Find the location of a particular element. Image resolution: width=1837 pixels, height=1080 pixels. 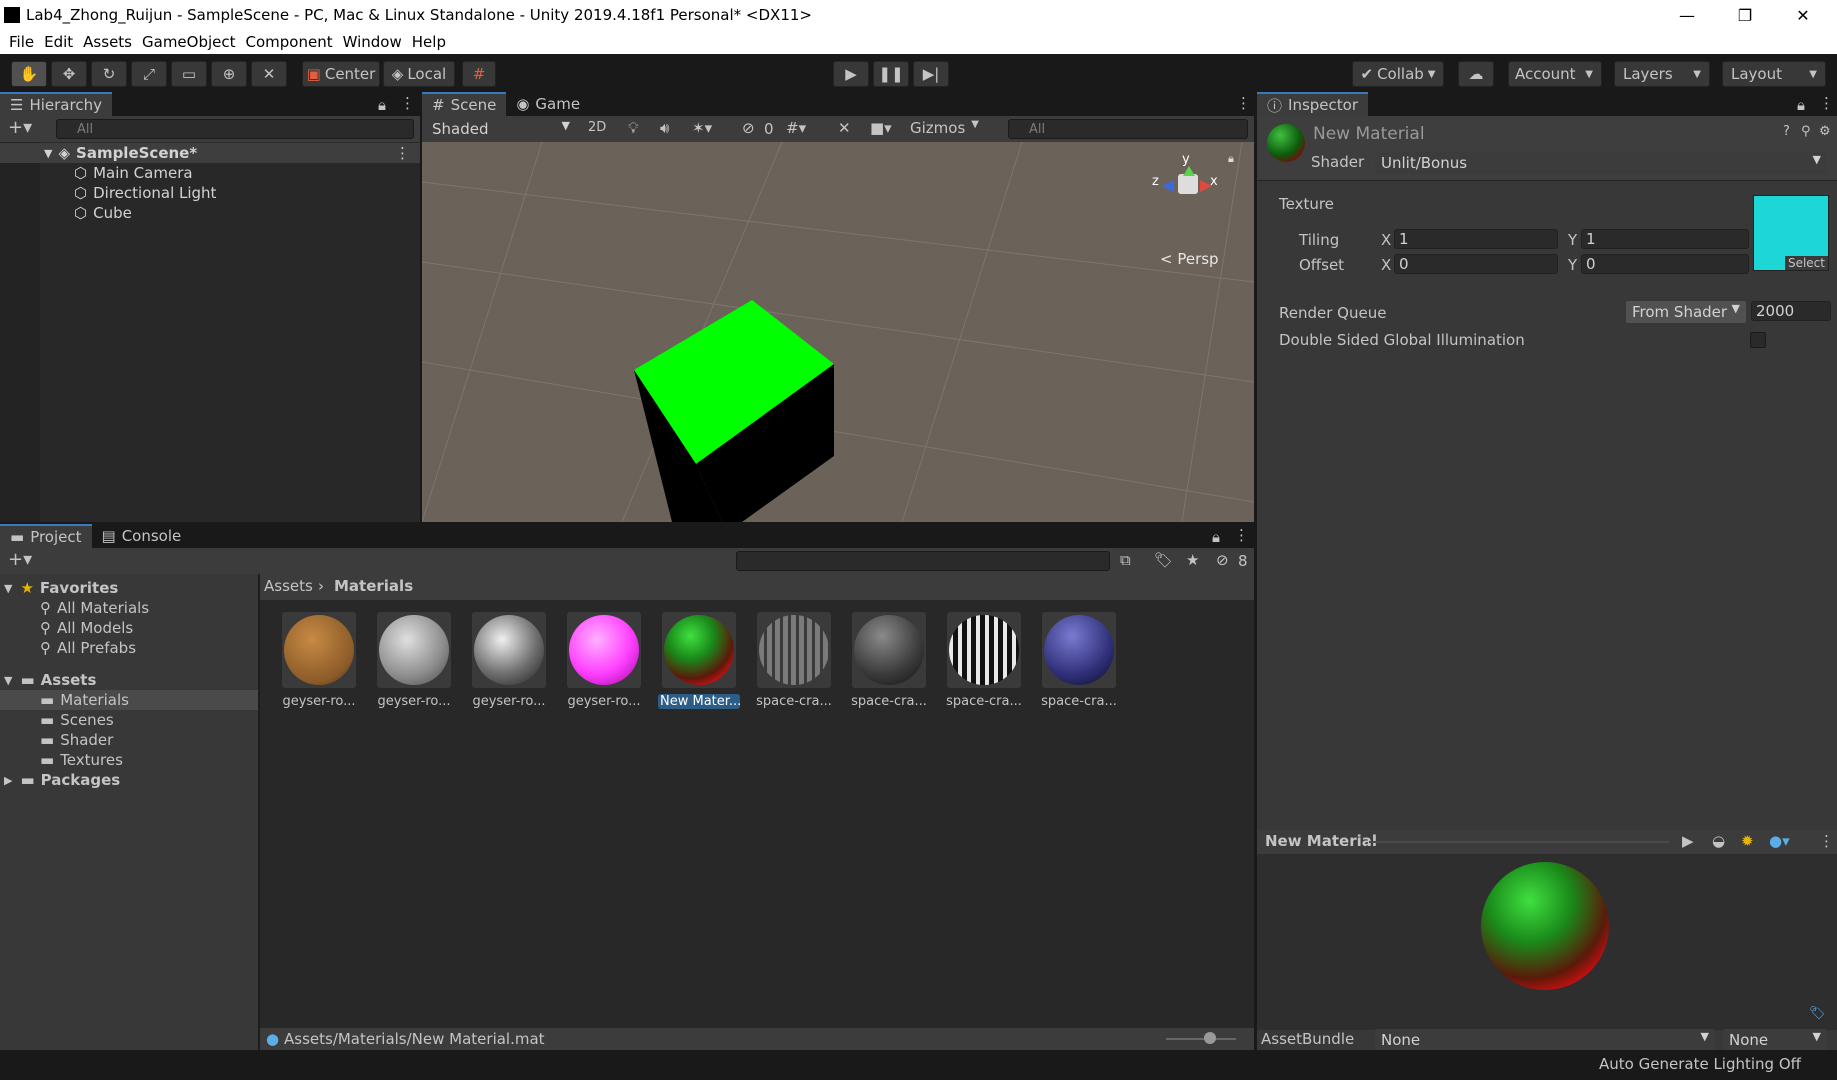

scene-search-input: All is located at coordinates (1128, 129).